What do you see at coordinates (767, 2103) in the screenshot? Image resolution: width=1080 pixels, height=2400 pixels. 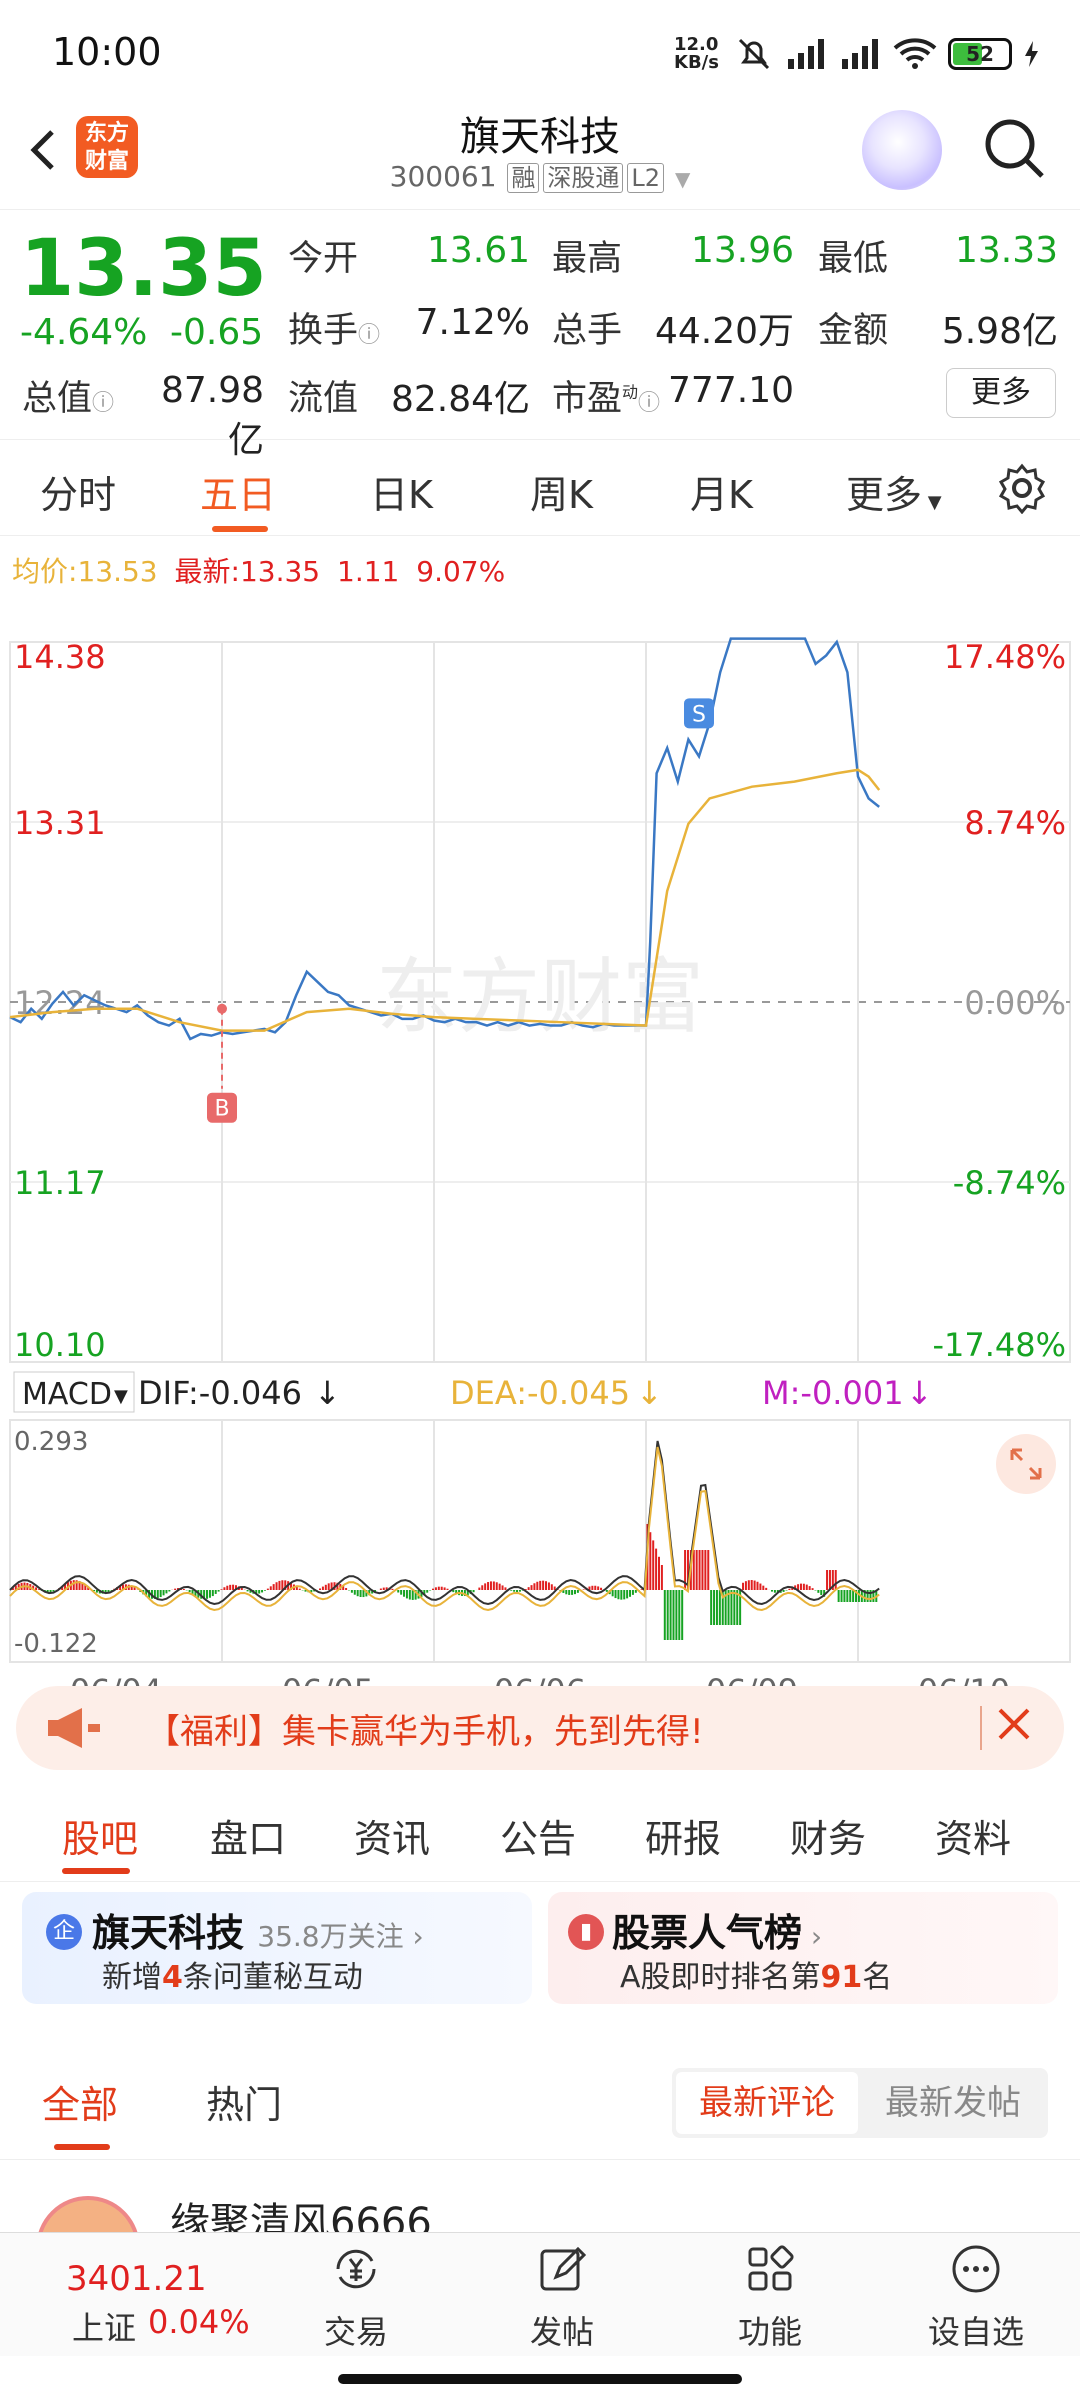 I see `sort-latest-comments: 最新评论` at bounding box center [767, 2103].